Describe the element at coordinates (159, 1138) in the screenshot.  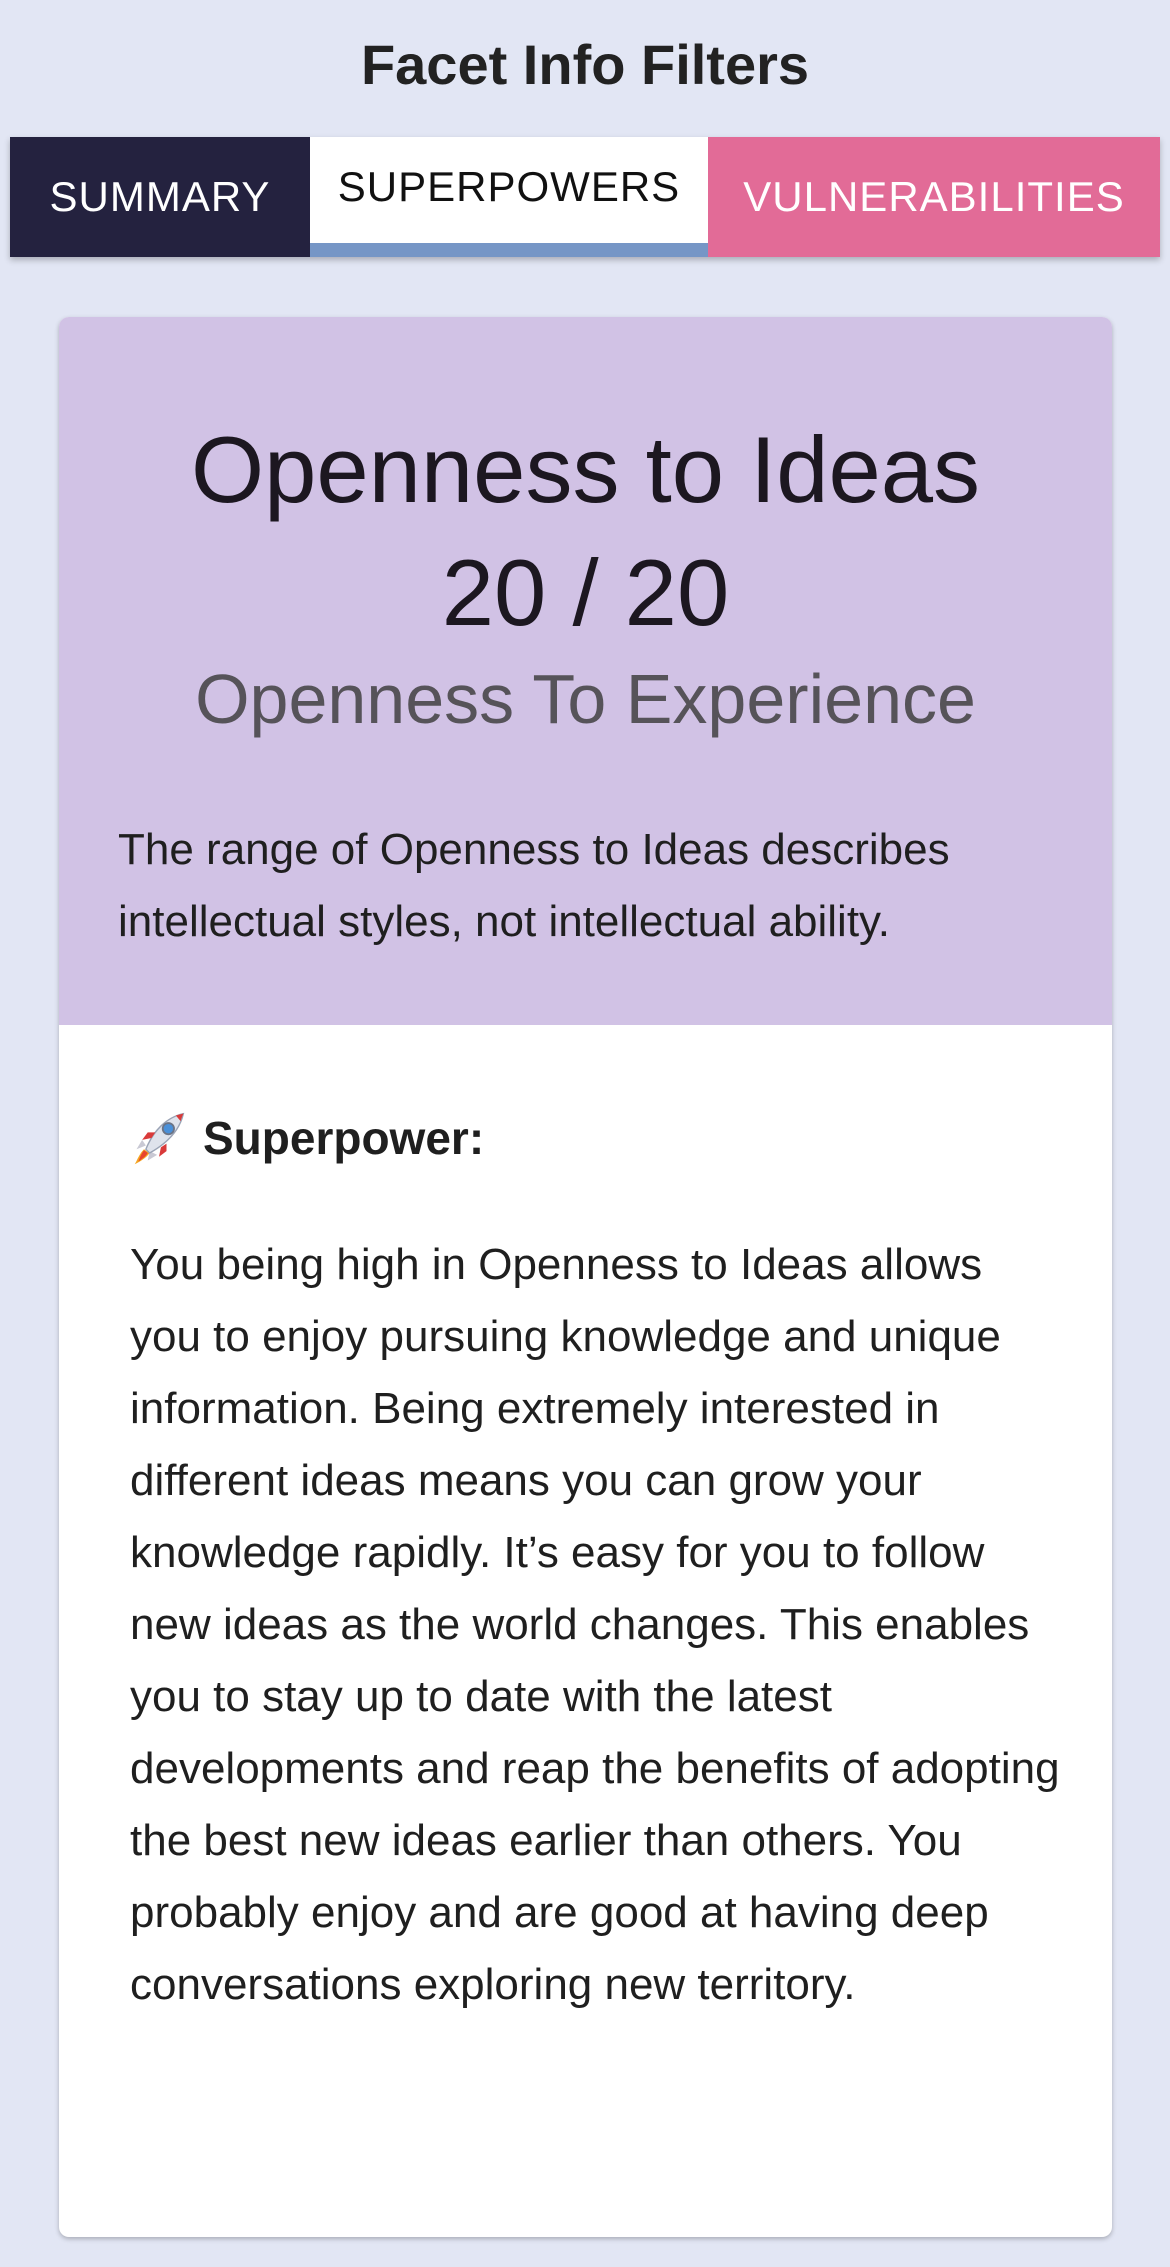
I see `rocket-icon` at that location.